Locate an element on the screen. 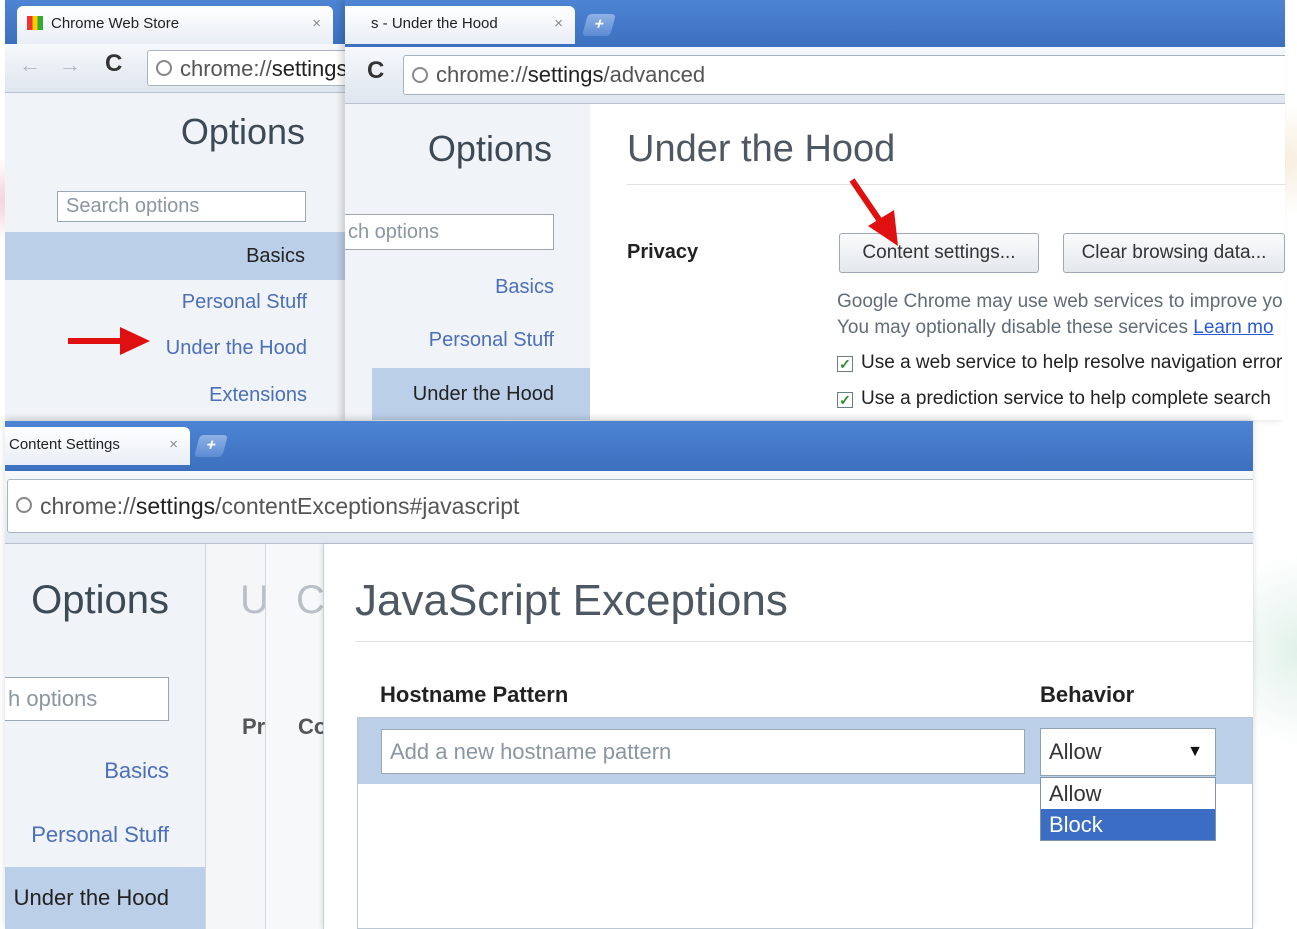 This screenshot has height=929, width=1297. chevron-down-icon: ▼ is located at coordinates (1195, 751).